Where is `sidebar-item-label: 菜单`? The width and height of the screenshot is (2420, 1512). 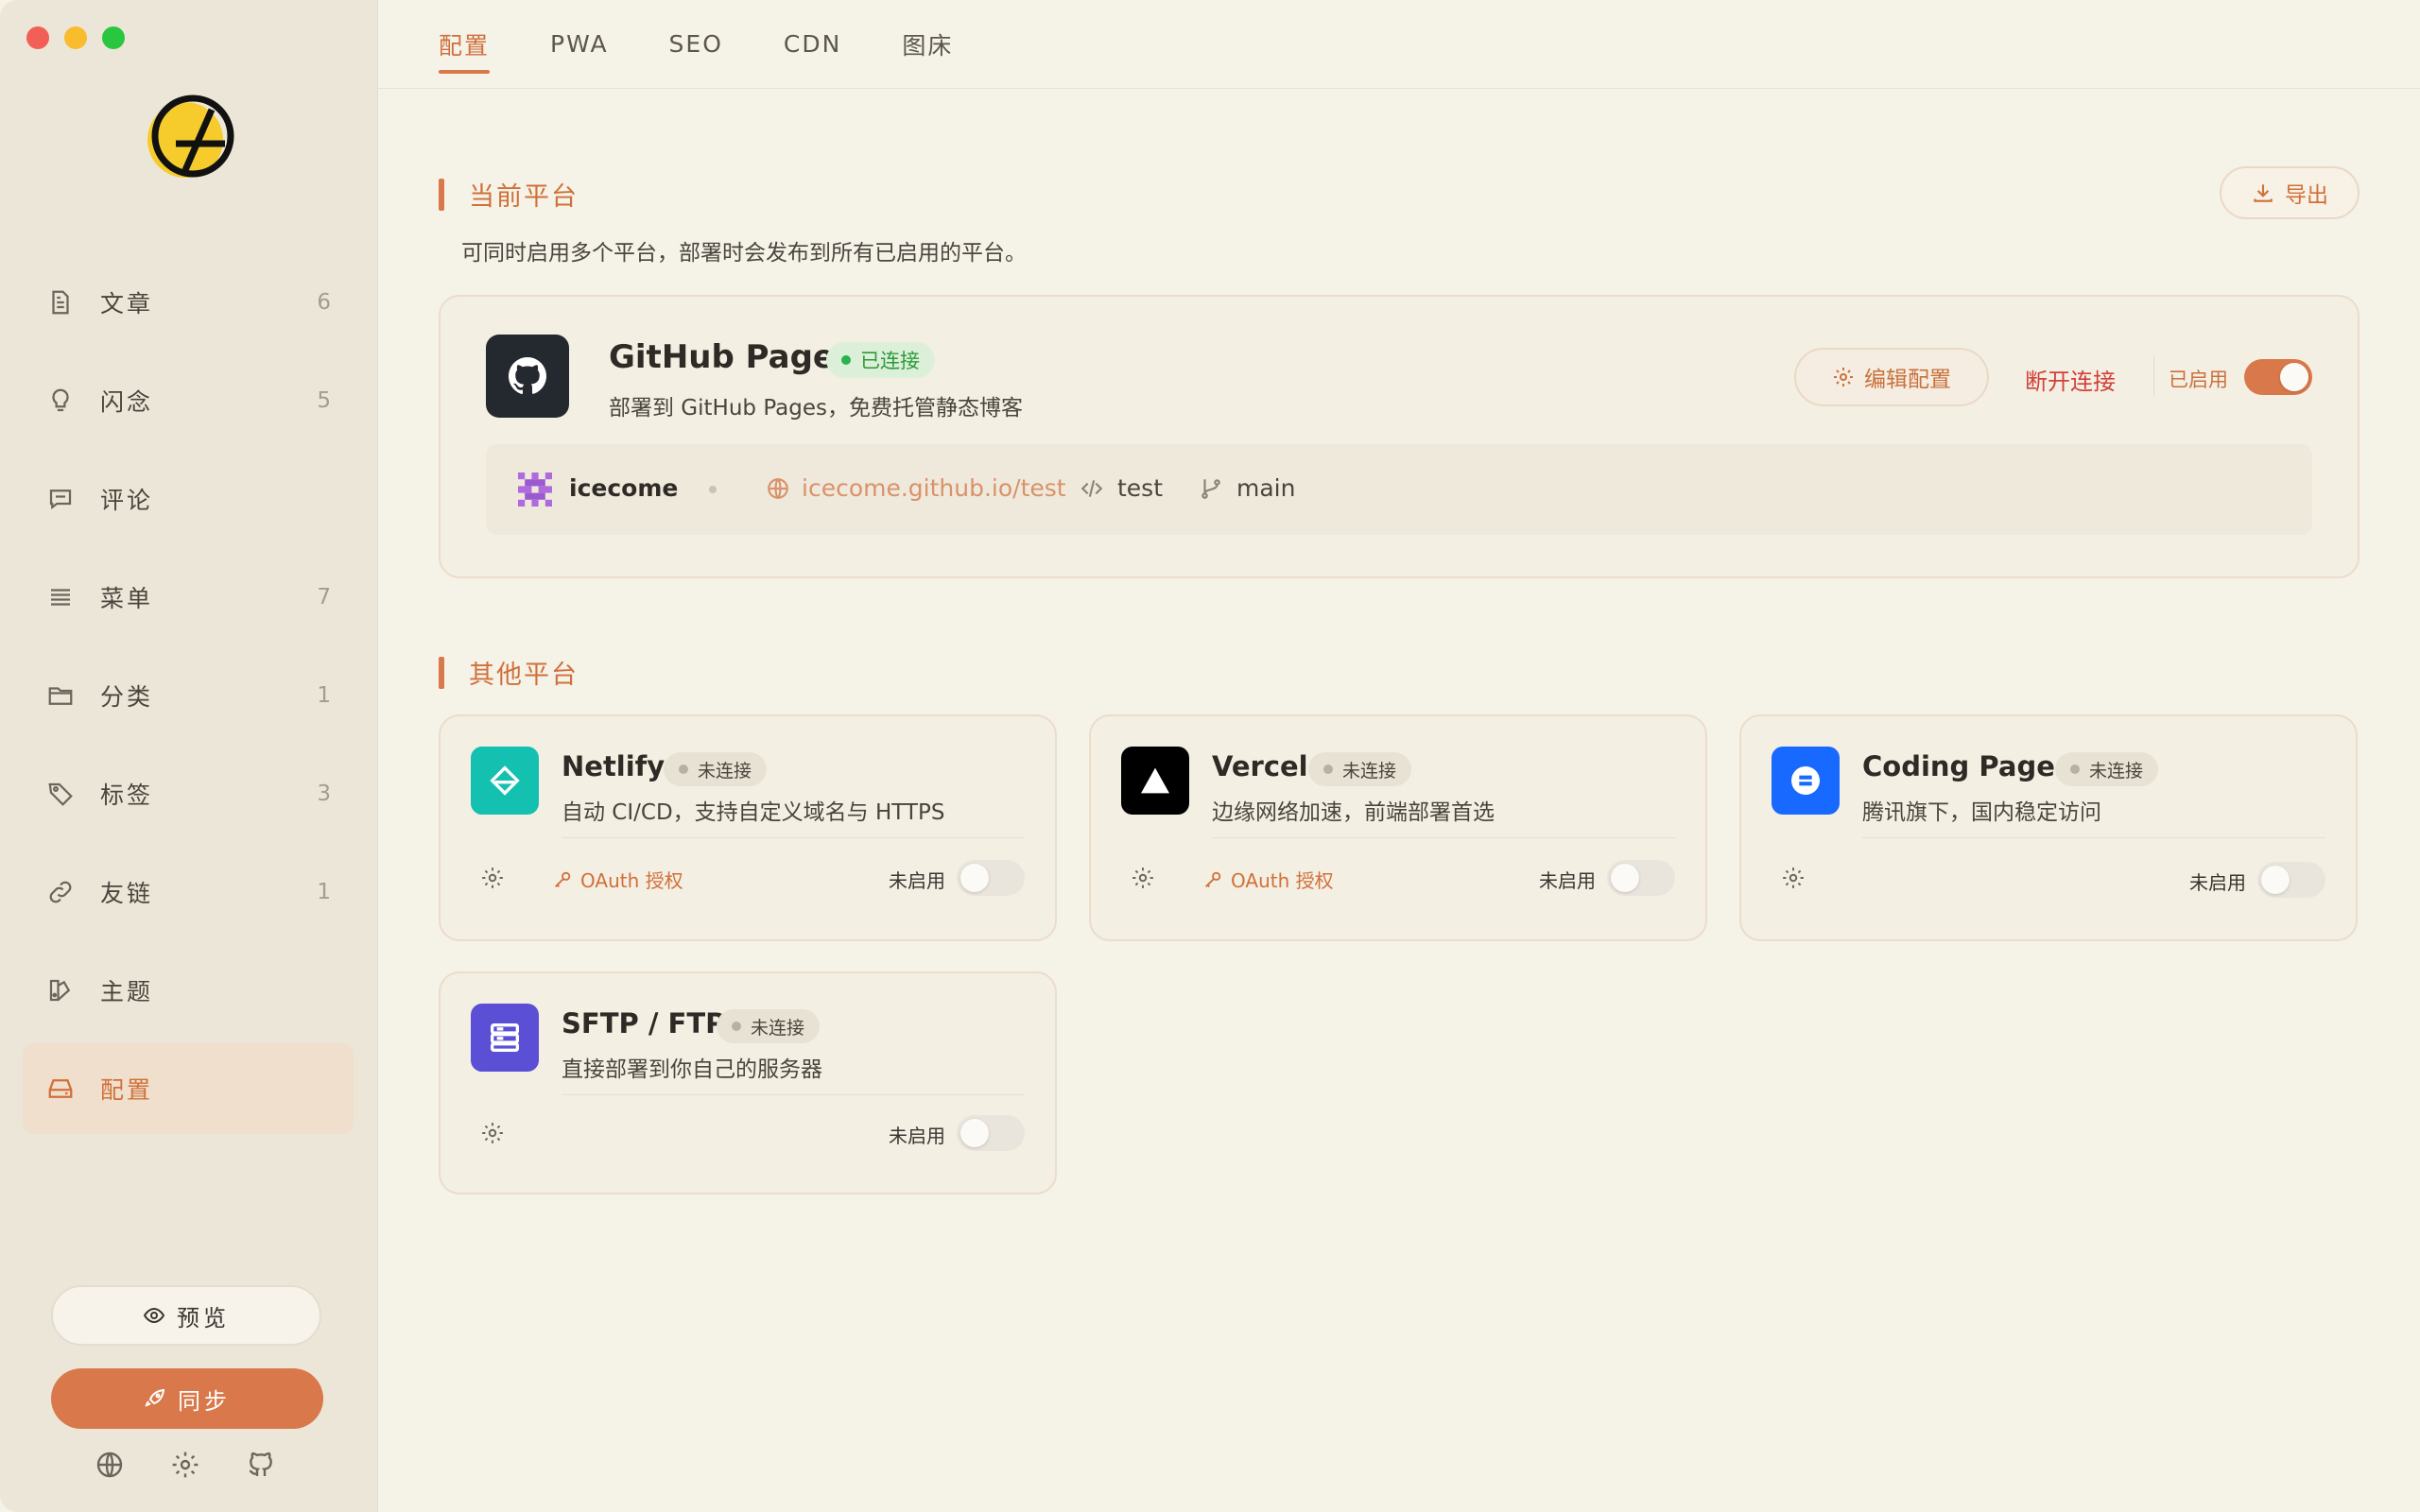 sidebar-item-label: 菜单 is located at coordinates (127, 598).